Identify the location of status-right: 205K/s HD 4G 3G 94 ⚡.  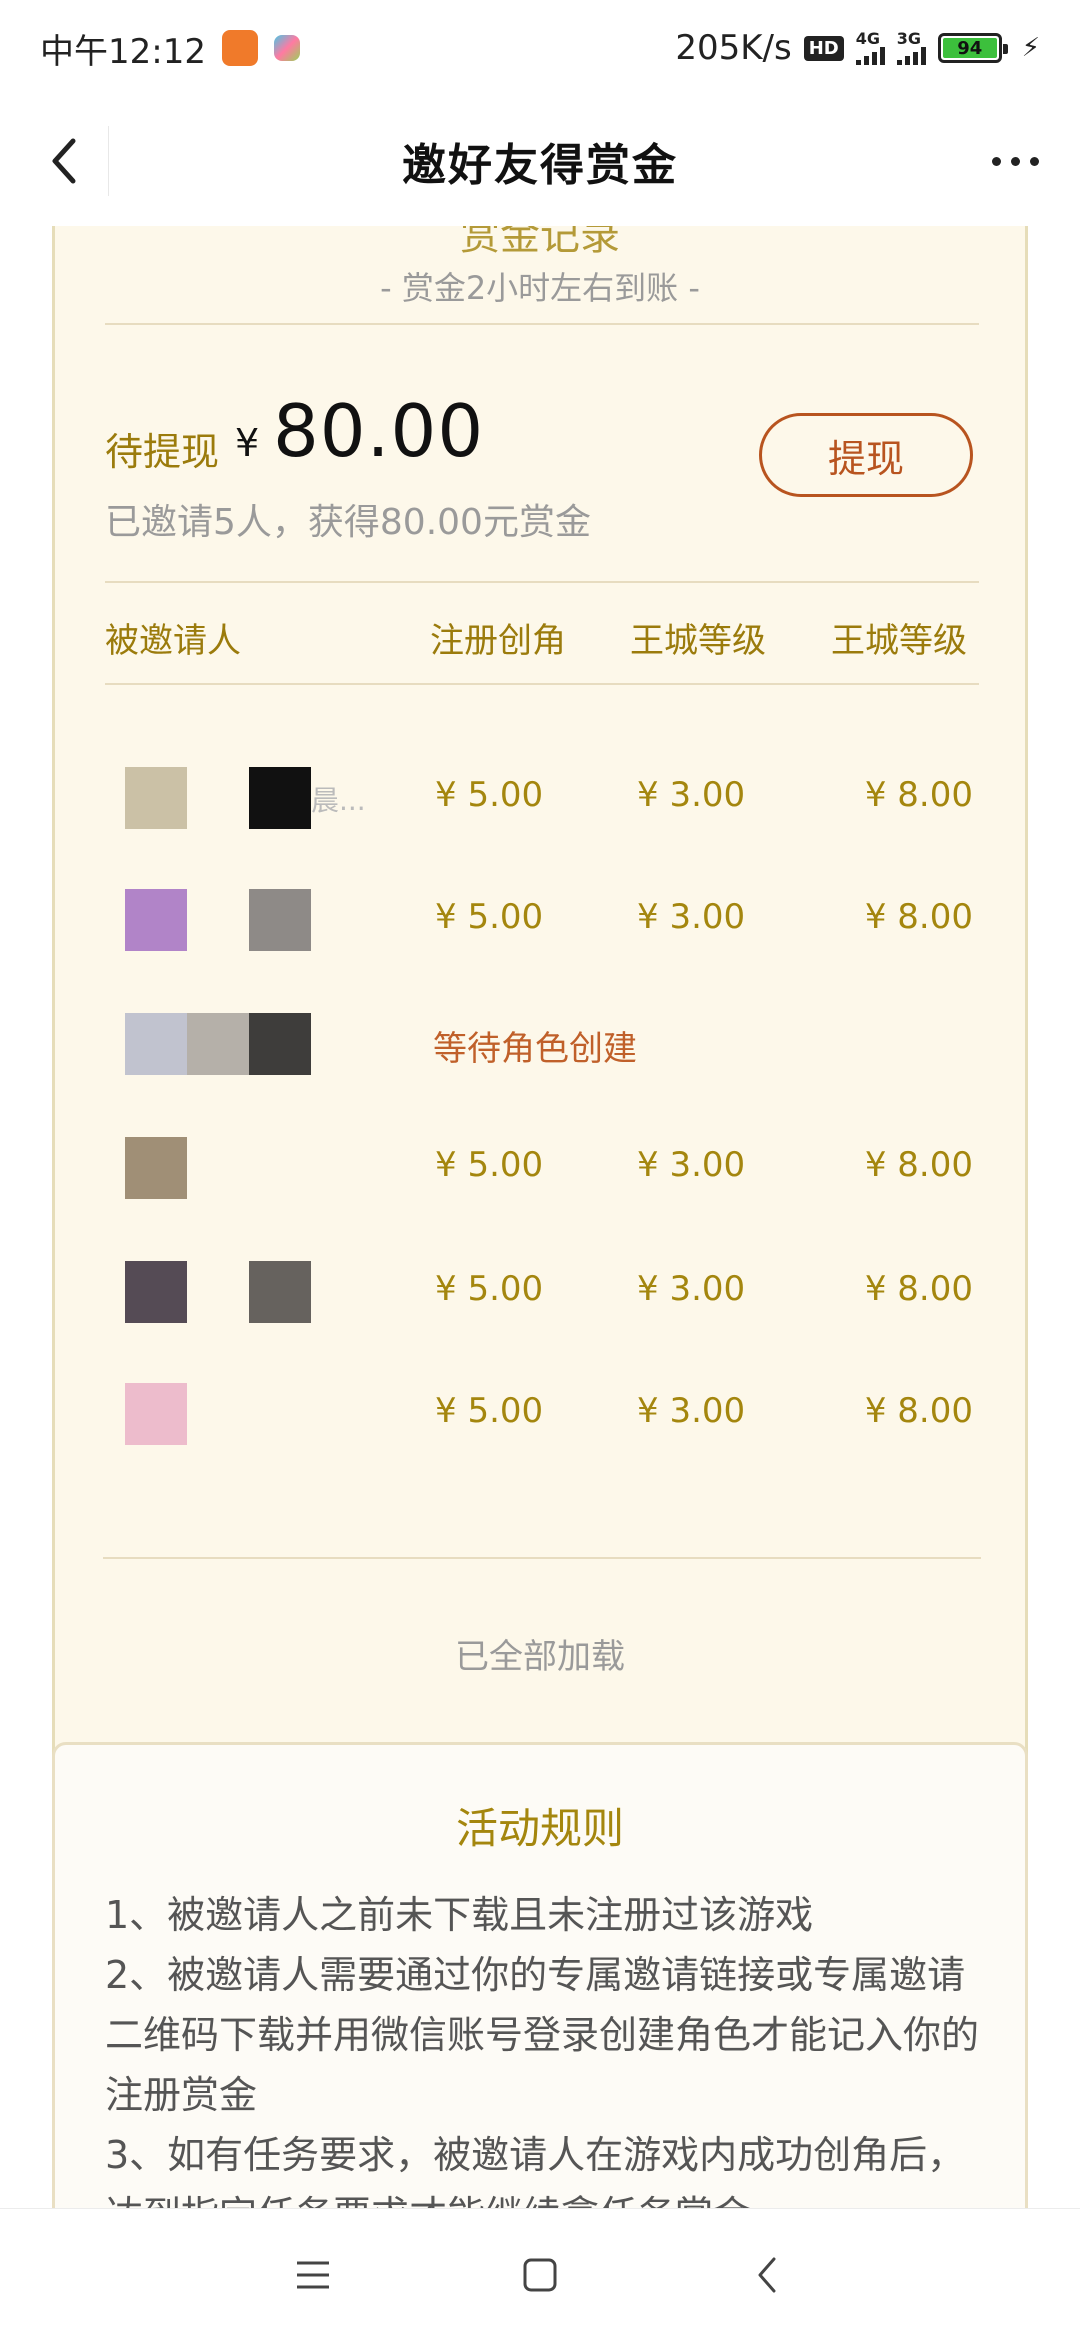
(857, 48).